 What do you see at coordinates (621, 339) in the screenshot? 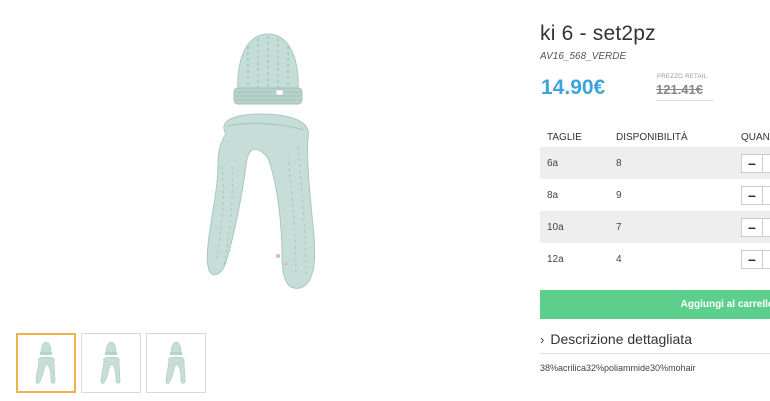
I see `description-heading: Descrizione dettagliata` at bounding box center [621, 339].